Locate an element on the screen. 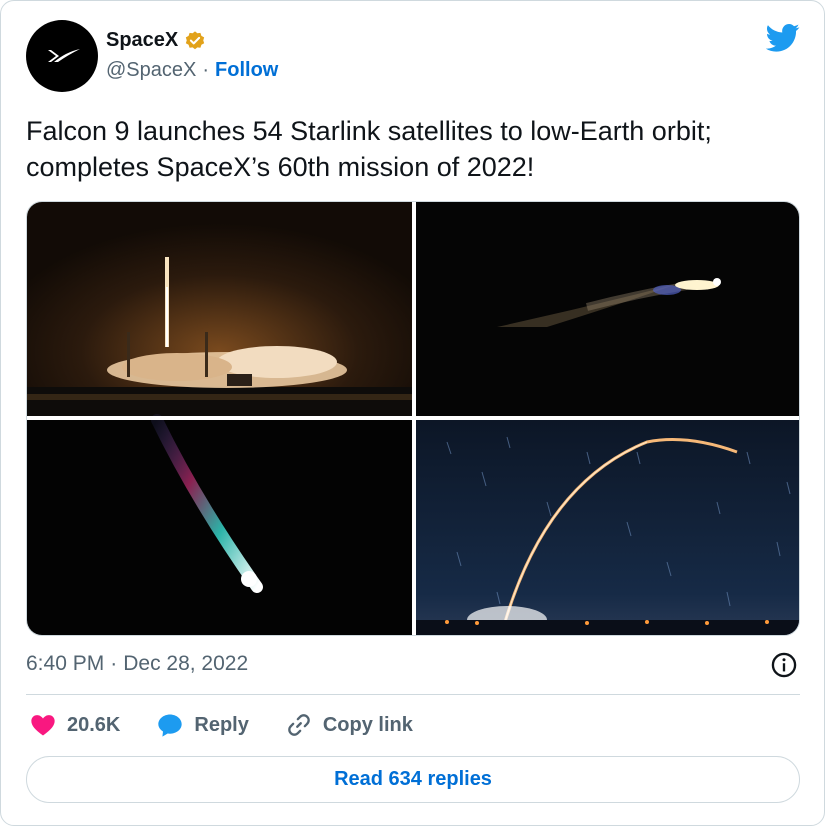 The height and width of the screenshot is (826, 825). spacex-logo-icon is located at coordinates (64, 55).